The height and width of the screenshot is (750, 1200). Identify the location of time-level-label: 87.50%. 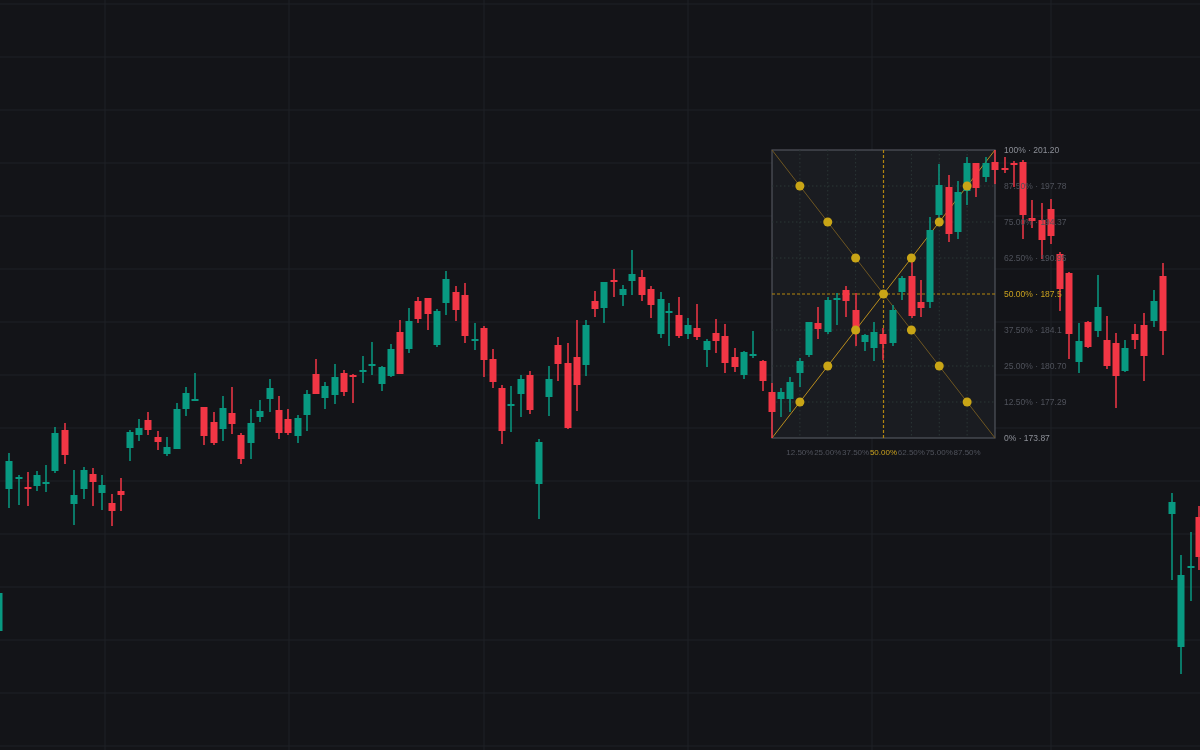
(967, 452).